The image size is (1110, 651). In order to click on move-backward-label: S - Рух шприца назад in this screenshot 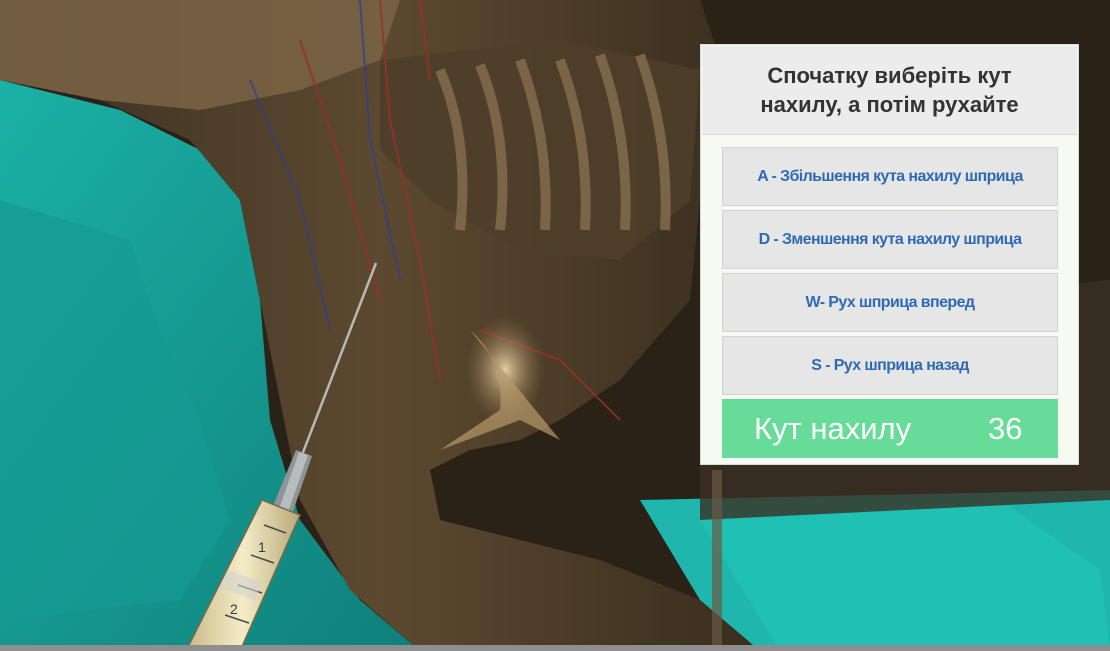, I will do `click(890, 365)`.